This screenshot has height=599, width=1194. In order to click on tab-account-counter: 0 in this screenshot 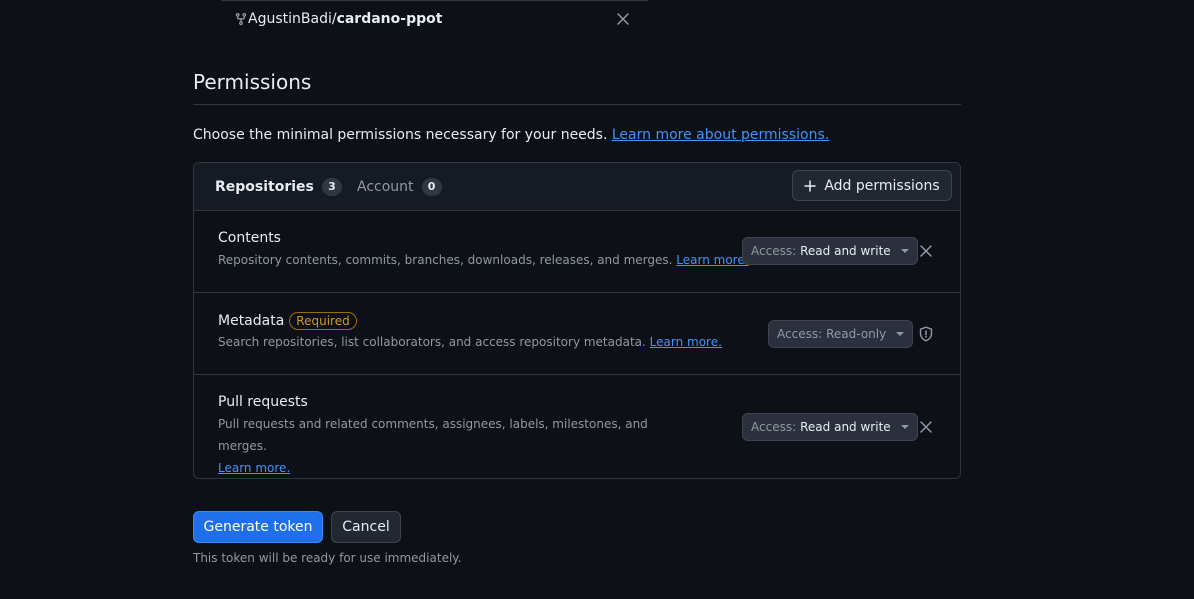, I will do `click(431, 187)`.